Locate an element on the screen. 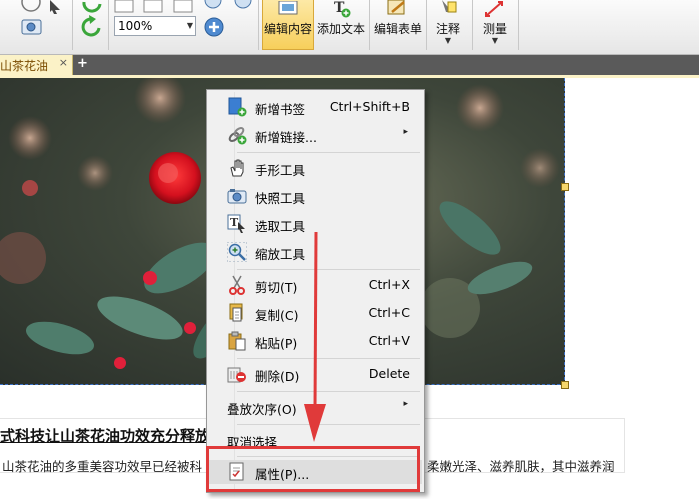 Image resolution: width=699 pixels, height=499 pixels. measure-icon is located at coordinates (494, 9).